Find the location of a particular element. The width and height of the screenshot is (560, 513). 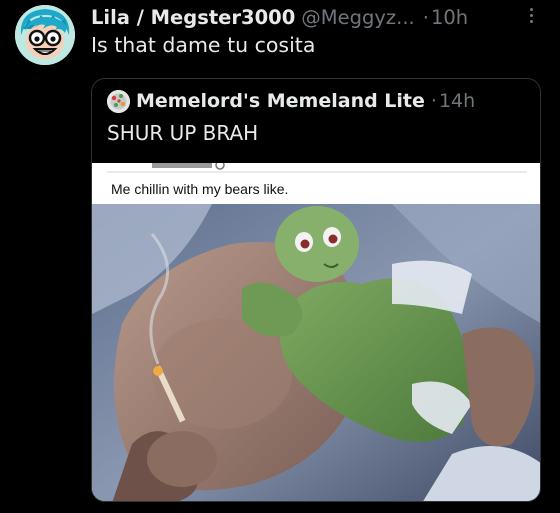

avatar-image is located at coordinates (45, 35).